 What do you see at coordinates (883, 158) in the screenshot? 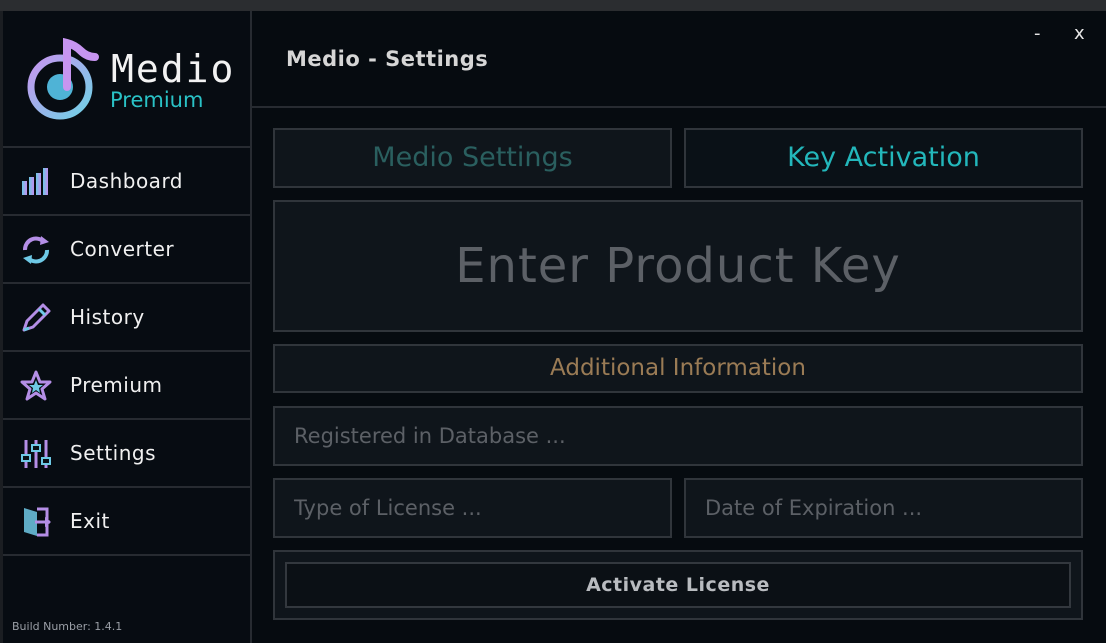
I see `tab-key-activation: Key Activation` at bounding box center [883, 158].